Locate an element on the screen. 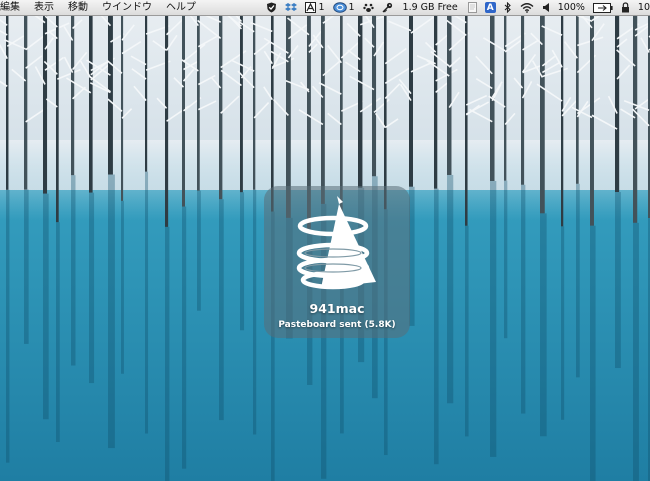 The image size is (650, 481). adobe-notify: 1 is located at coordinates (315, 7).